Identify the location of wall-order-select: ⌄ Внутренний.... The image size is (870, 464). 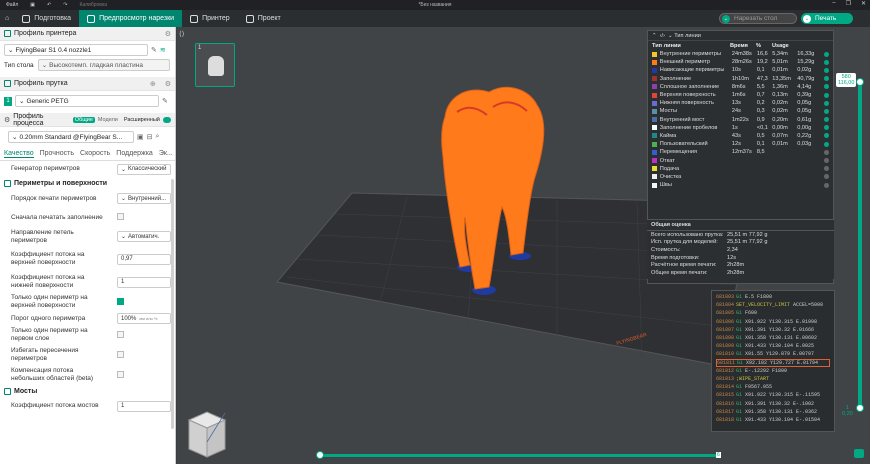
(144, 198).